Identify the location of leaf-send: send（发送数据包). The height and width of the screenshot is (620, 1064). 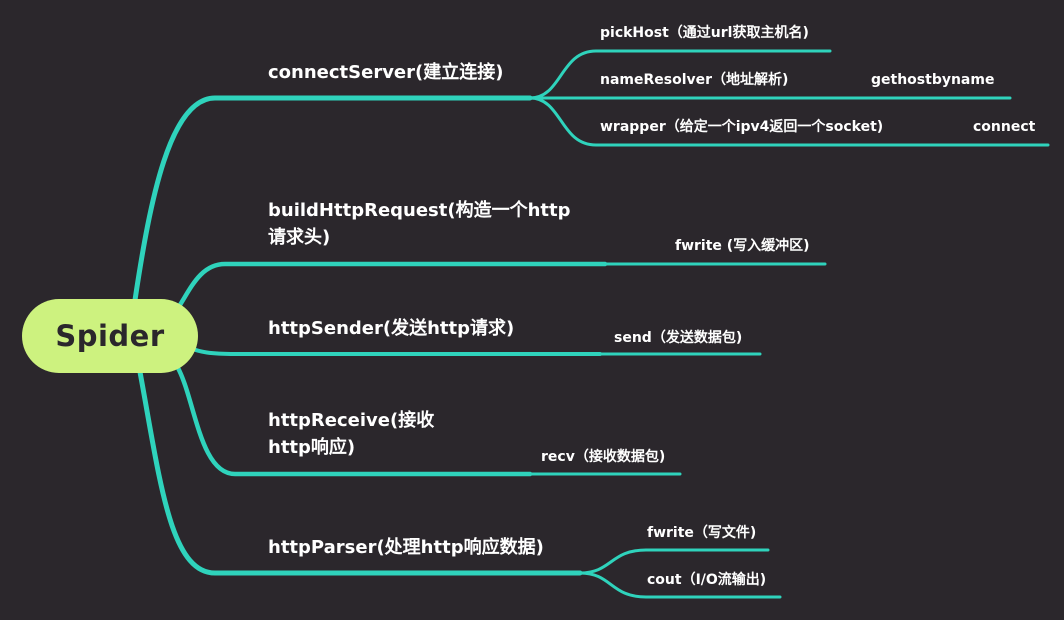
(678, 338).